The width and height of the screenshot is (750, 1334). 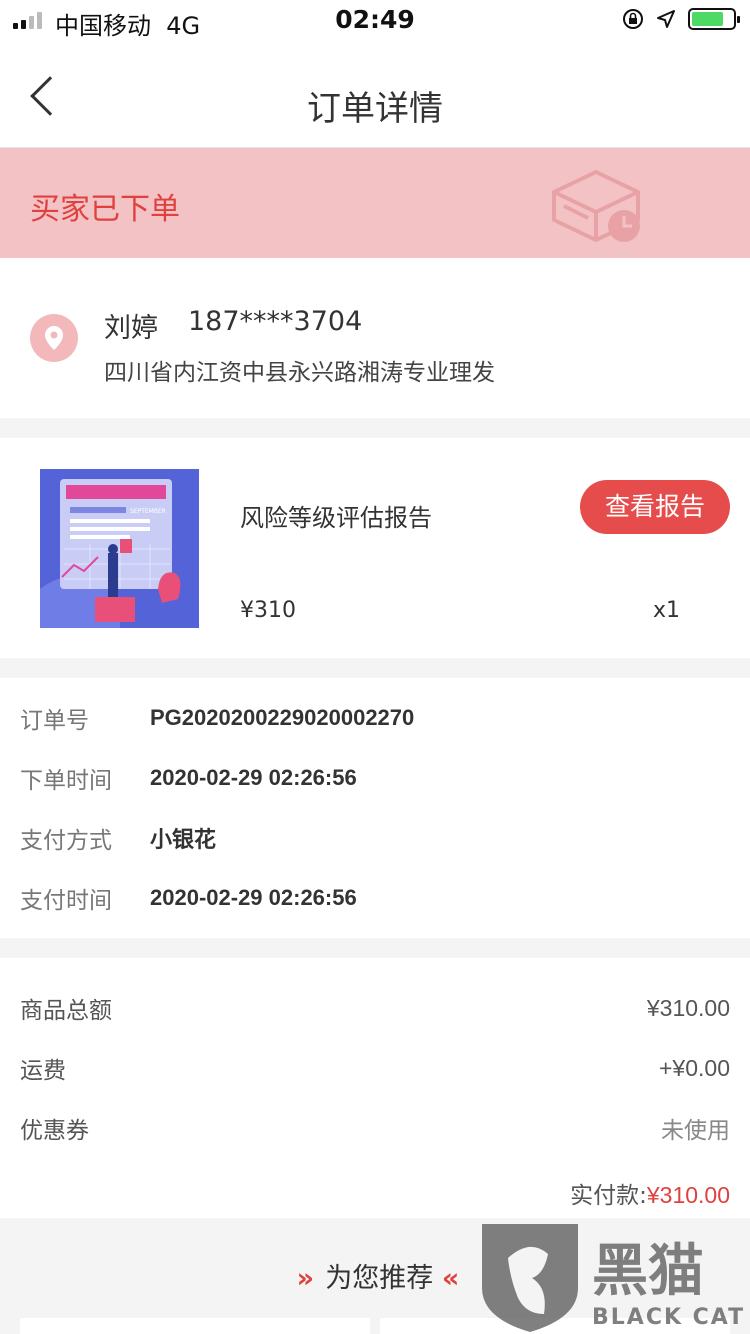 I want to click on order-number-value: PG2020200229020002270, so click(x=282, y=717).